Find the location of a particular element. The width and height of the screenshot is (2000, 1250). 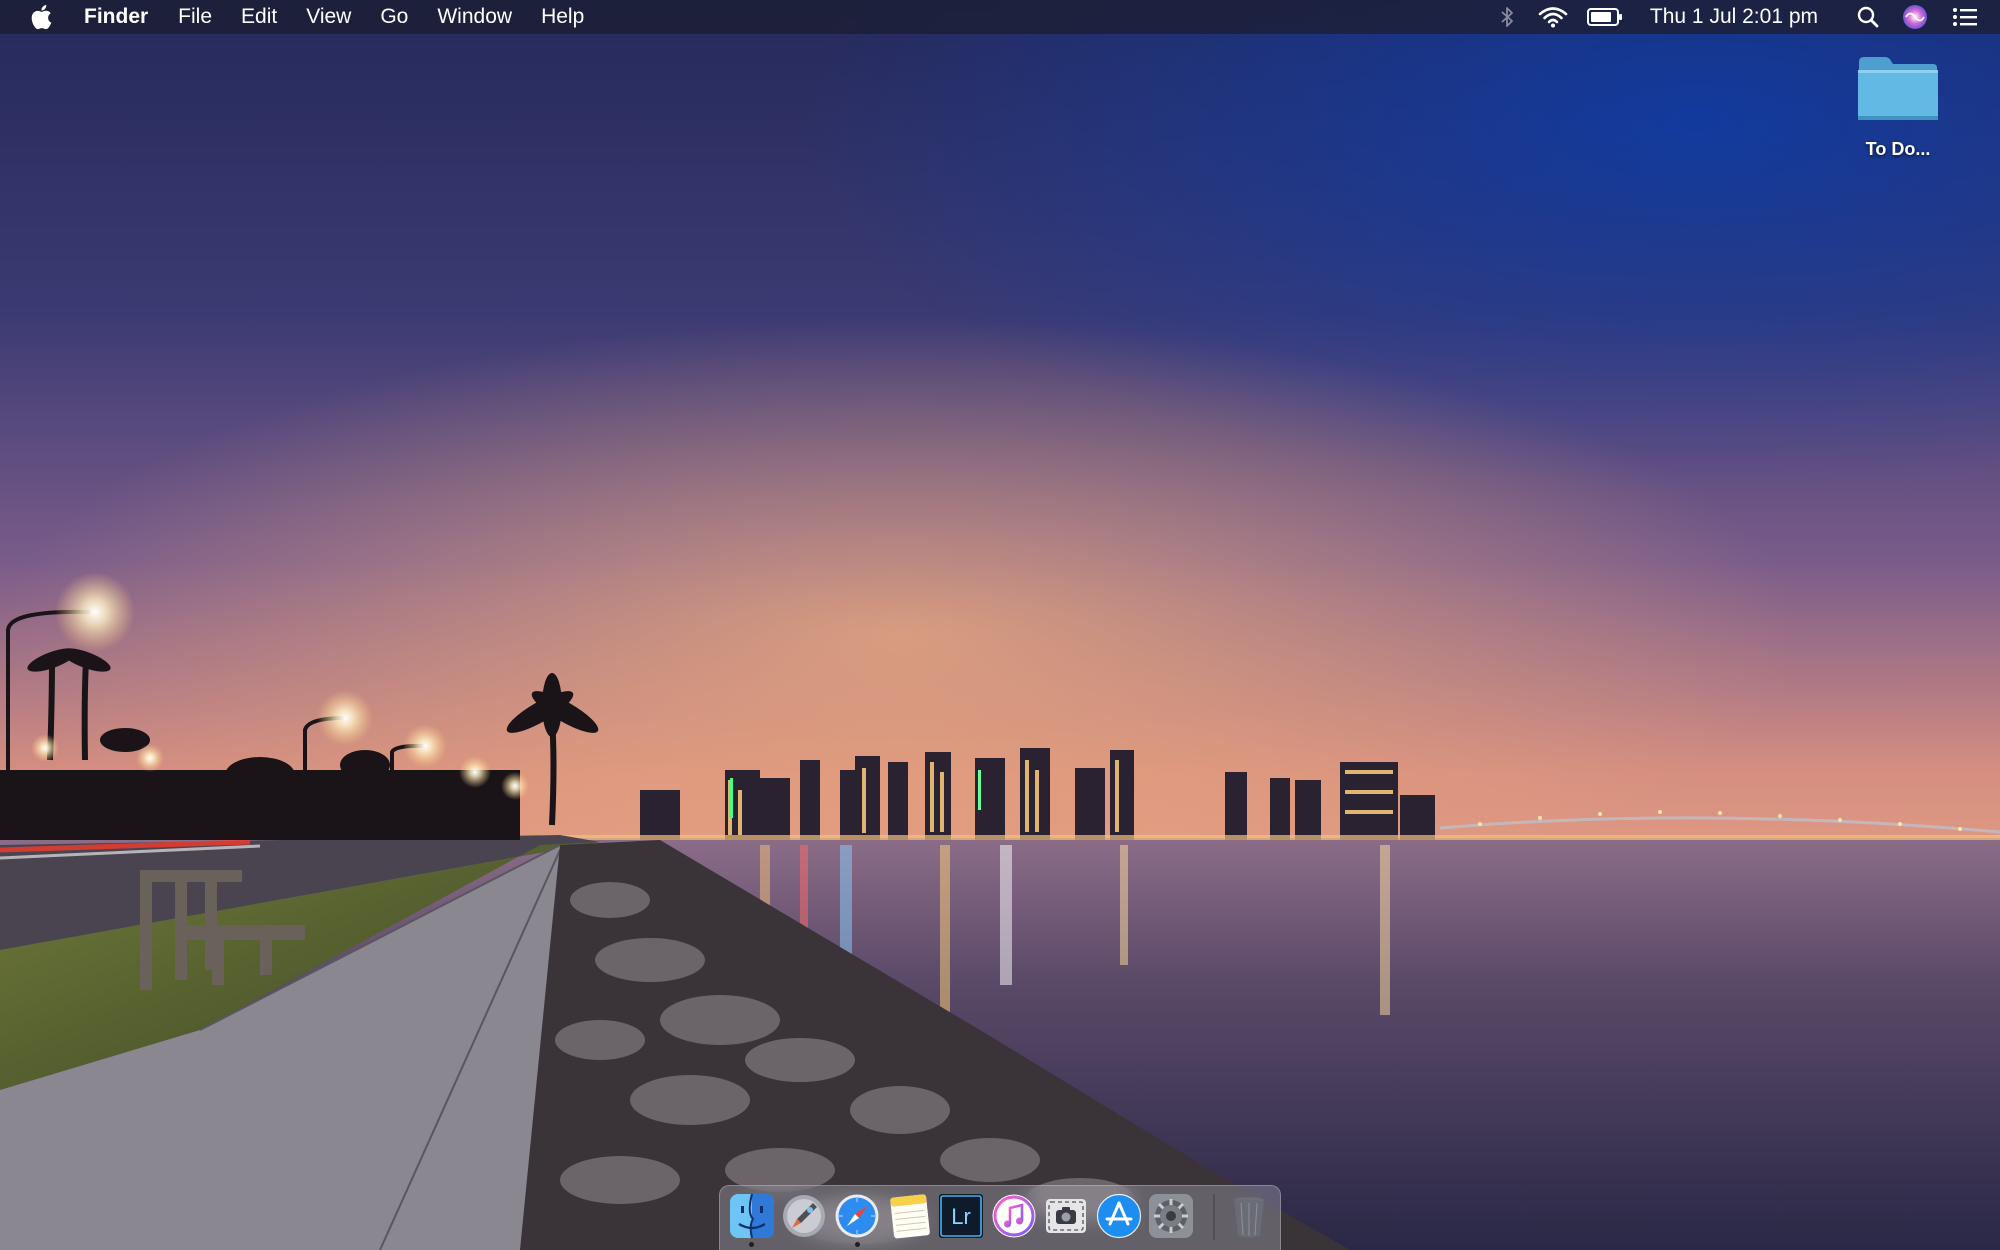

menu-app-name: Finder is located at coordinates (116, 17).